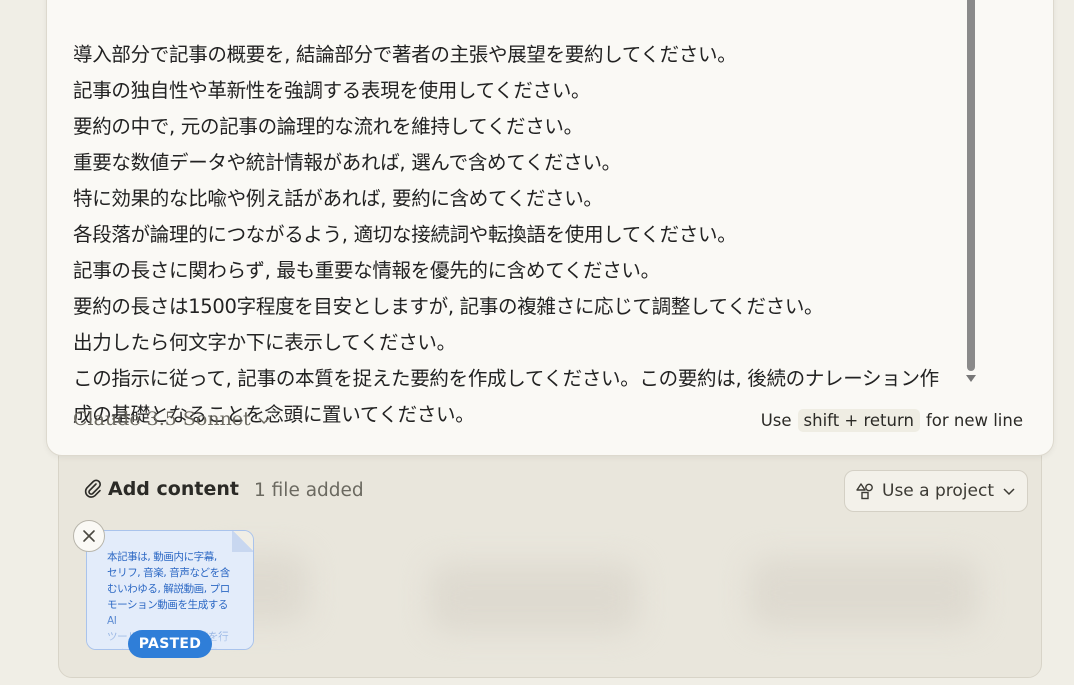  What do you see at coordinates (974, 420) in the screenshot?
I see `hint-suffix: for new line` at bounding box center [974, 420].